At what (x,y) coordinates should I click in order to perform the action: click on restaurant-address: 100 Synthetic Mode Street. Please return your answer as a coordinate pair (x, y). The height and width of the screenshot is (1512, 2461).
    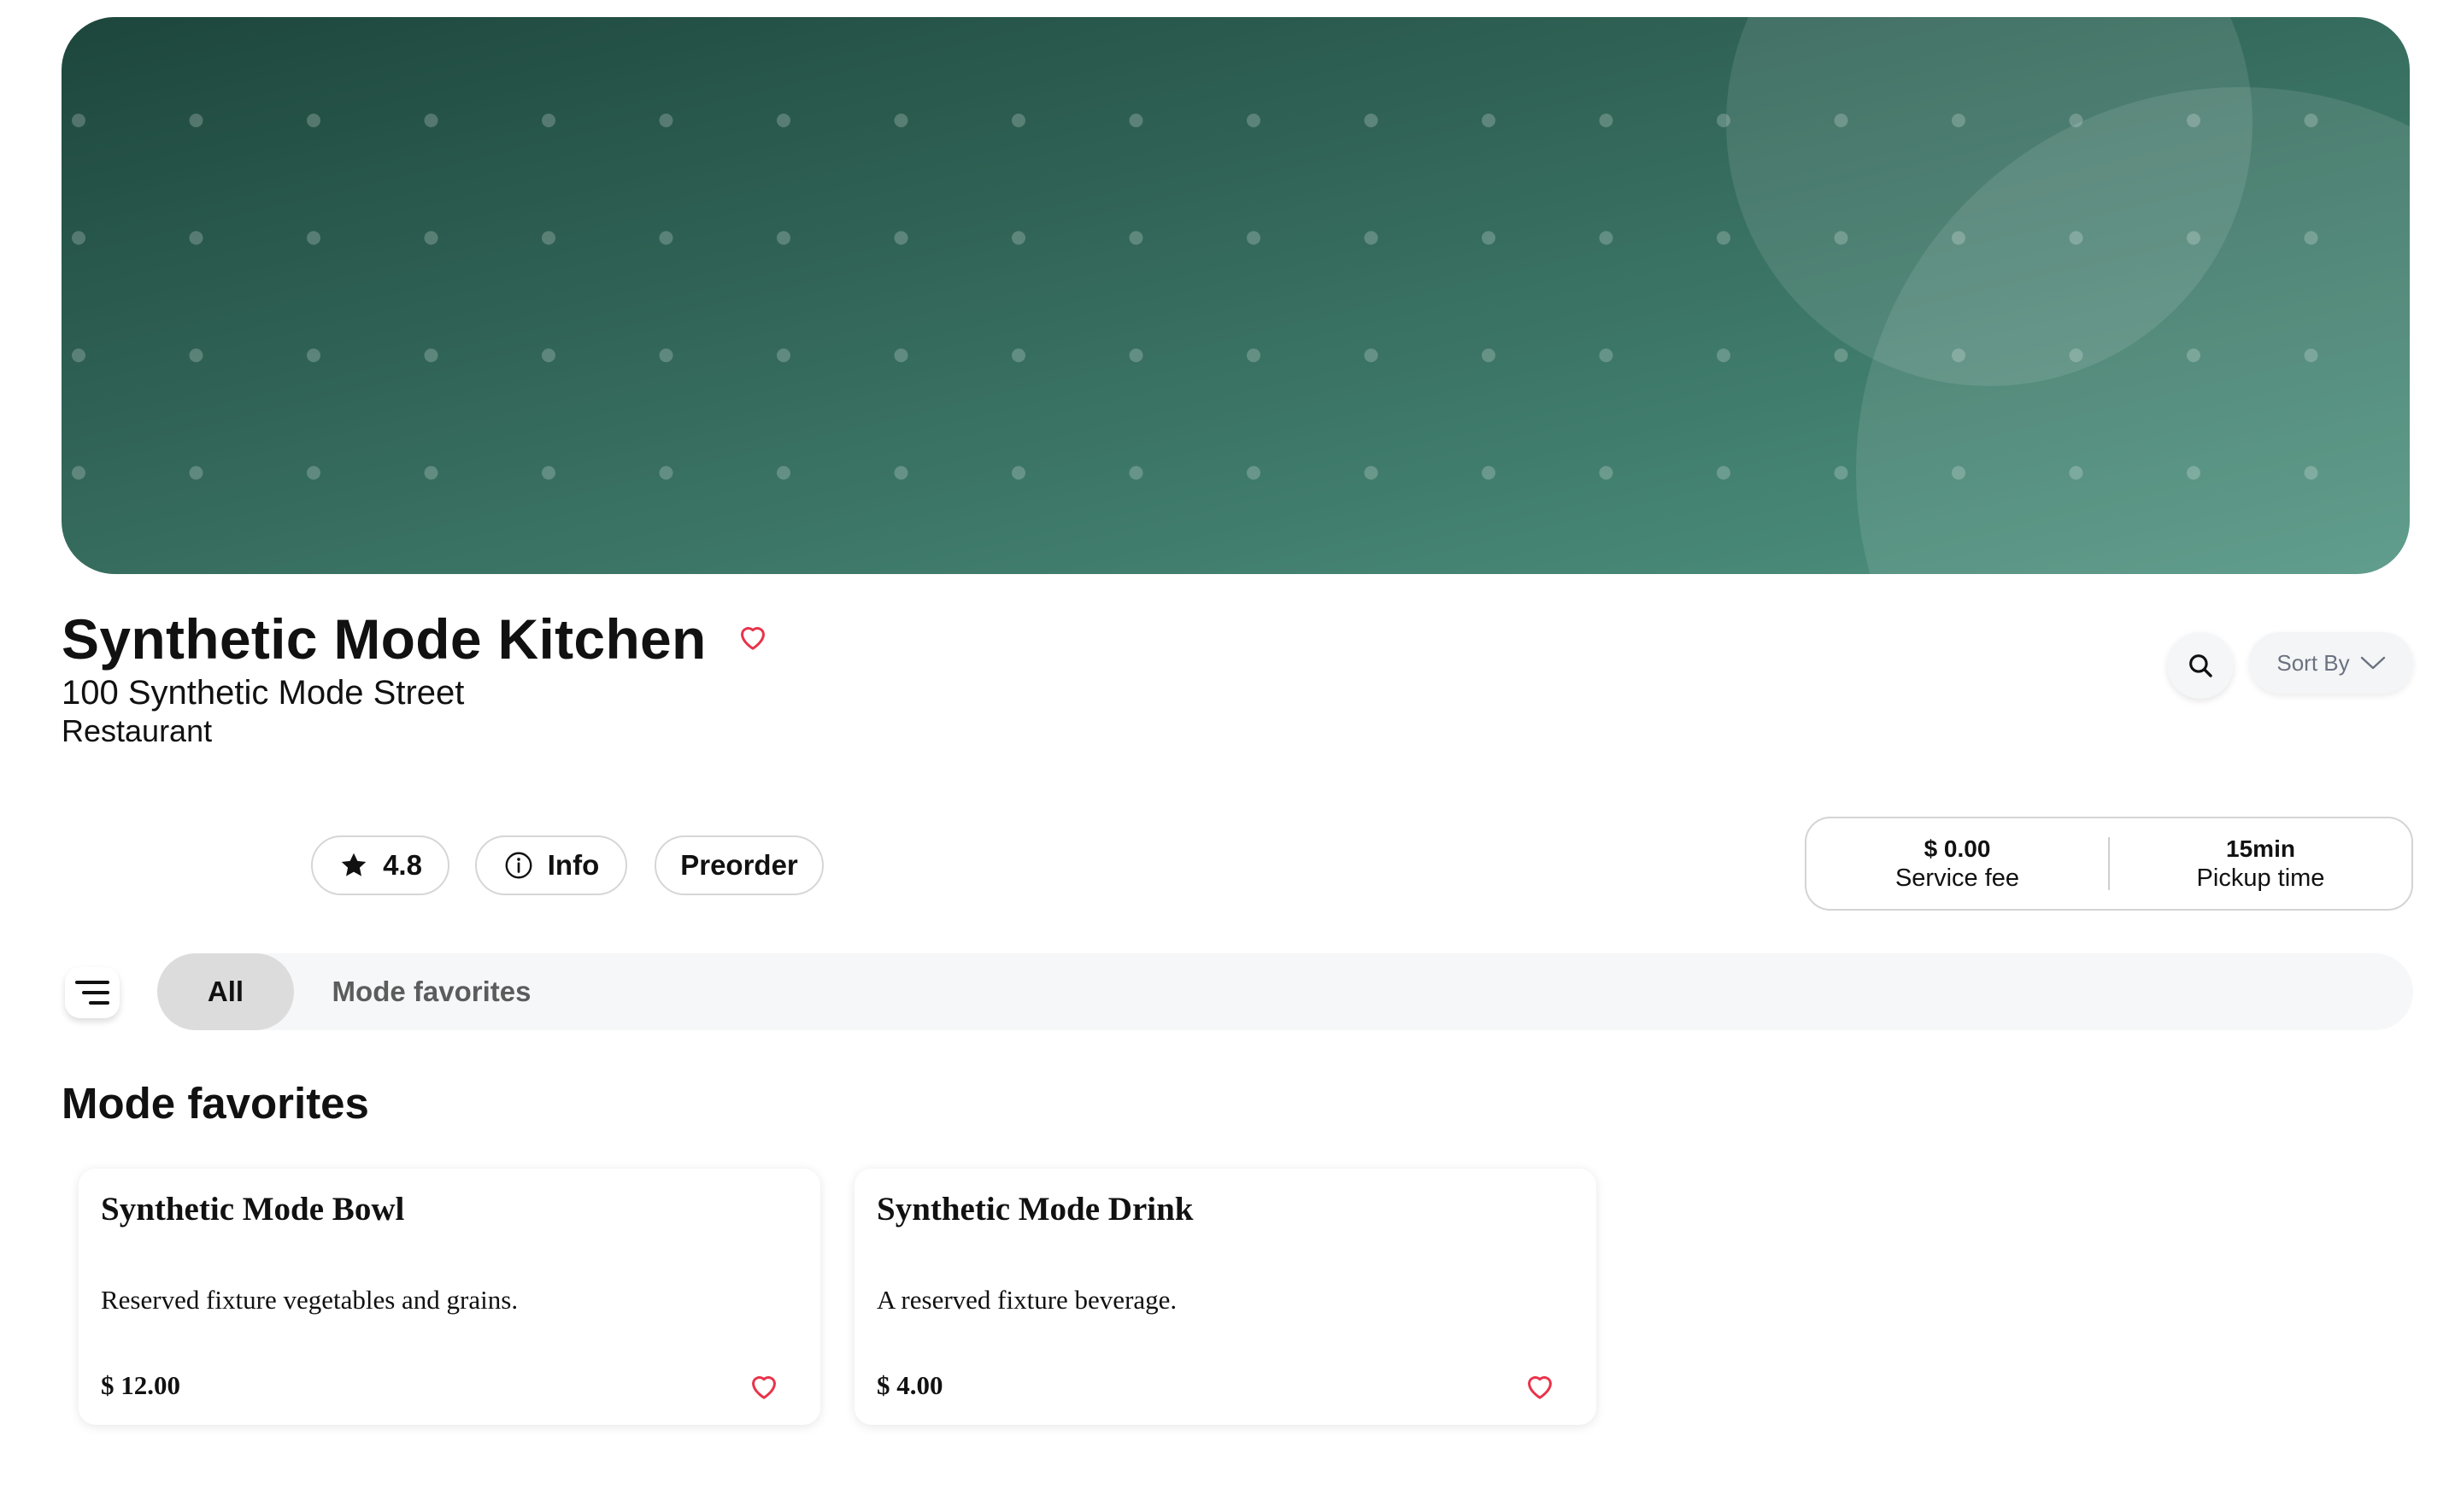
    Looking at the image, I should click on (263, 693).